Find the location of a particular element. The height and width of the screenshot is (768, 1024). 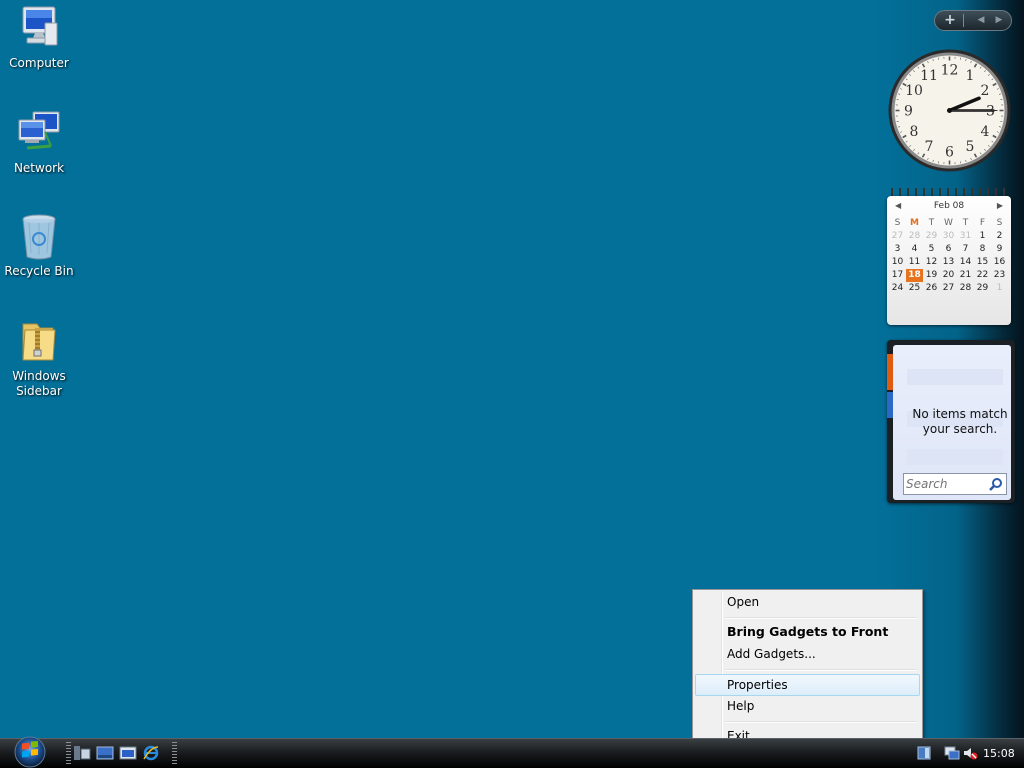

calendar-day: 24 is located at coordinates (897, 288).